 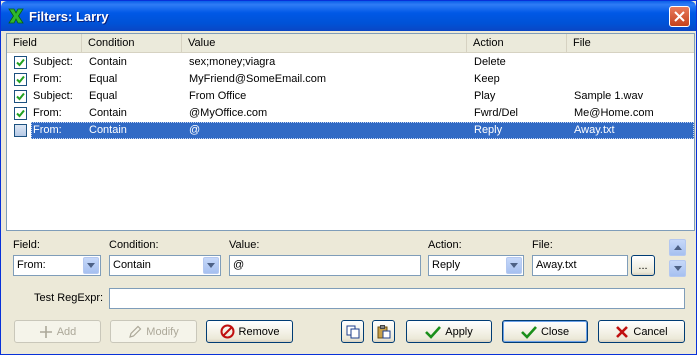 I want to click on apply-button-label: Apply, so click(x=459, y=331).